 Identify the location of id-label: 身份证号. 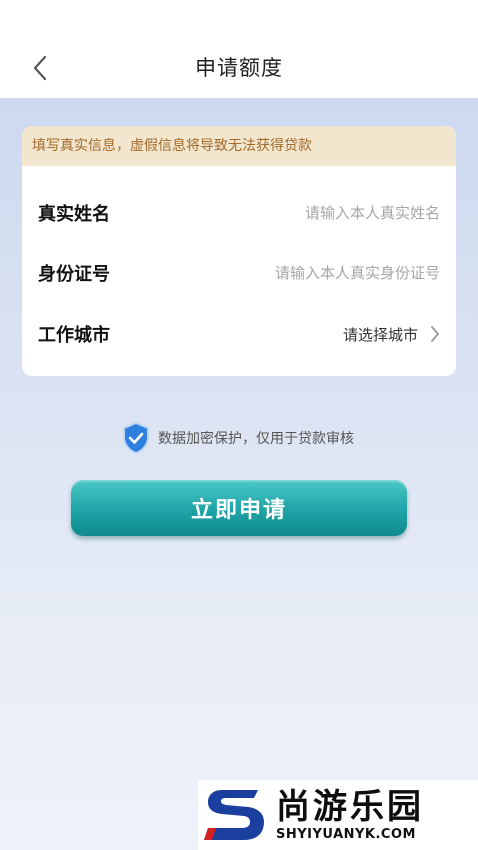
(74, 274).